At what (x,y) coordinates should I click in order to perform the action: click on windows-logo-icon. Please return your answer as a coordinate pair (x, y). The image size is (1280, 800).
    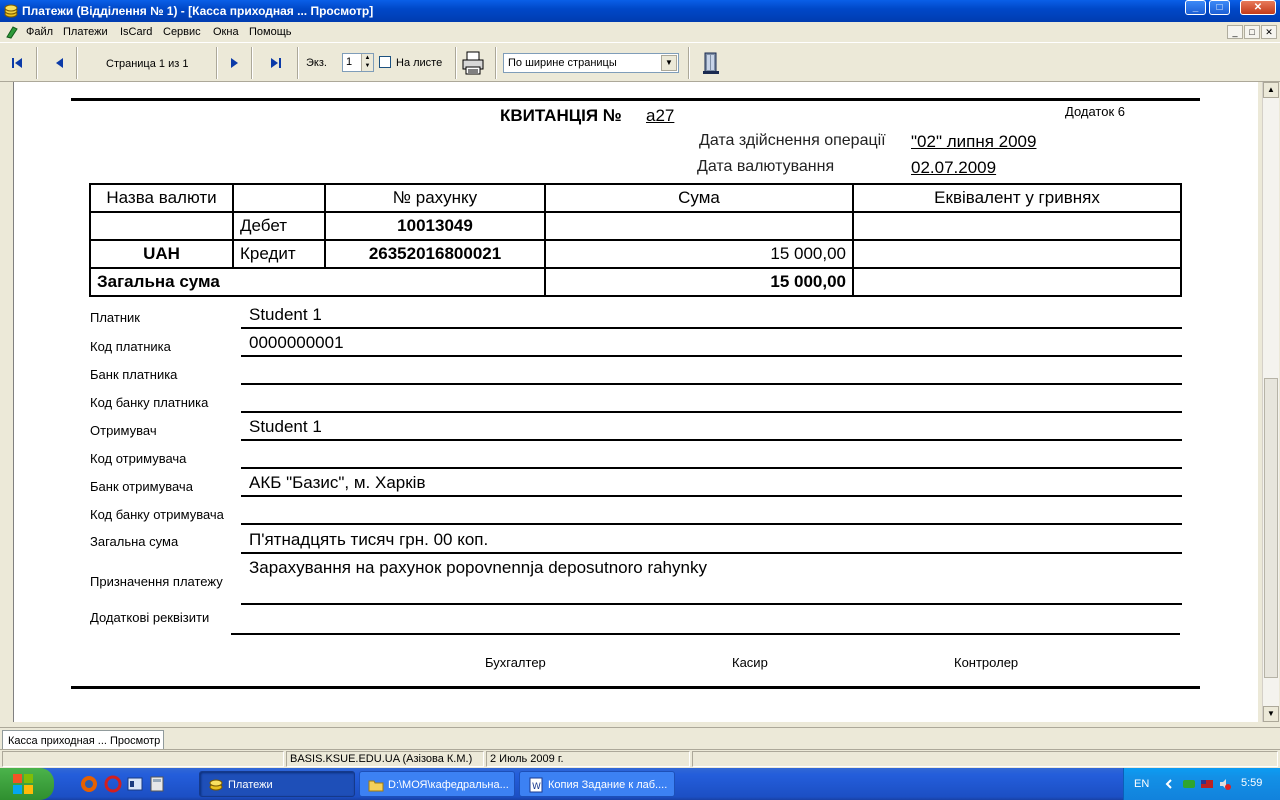
    Looking at the image, I should click on (23, 784).